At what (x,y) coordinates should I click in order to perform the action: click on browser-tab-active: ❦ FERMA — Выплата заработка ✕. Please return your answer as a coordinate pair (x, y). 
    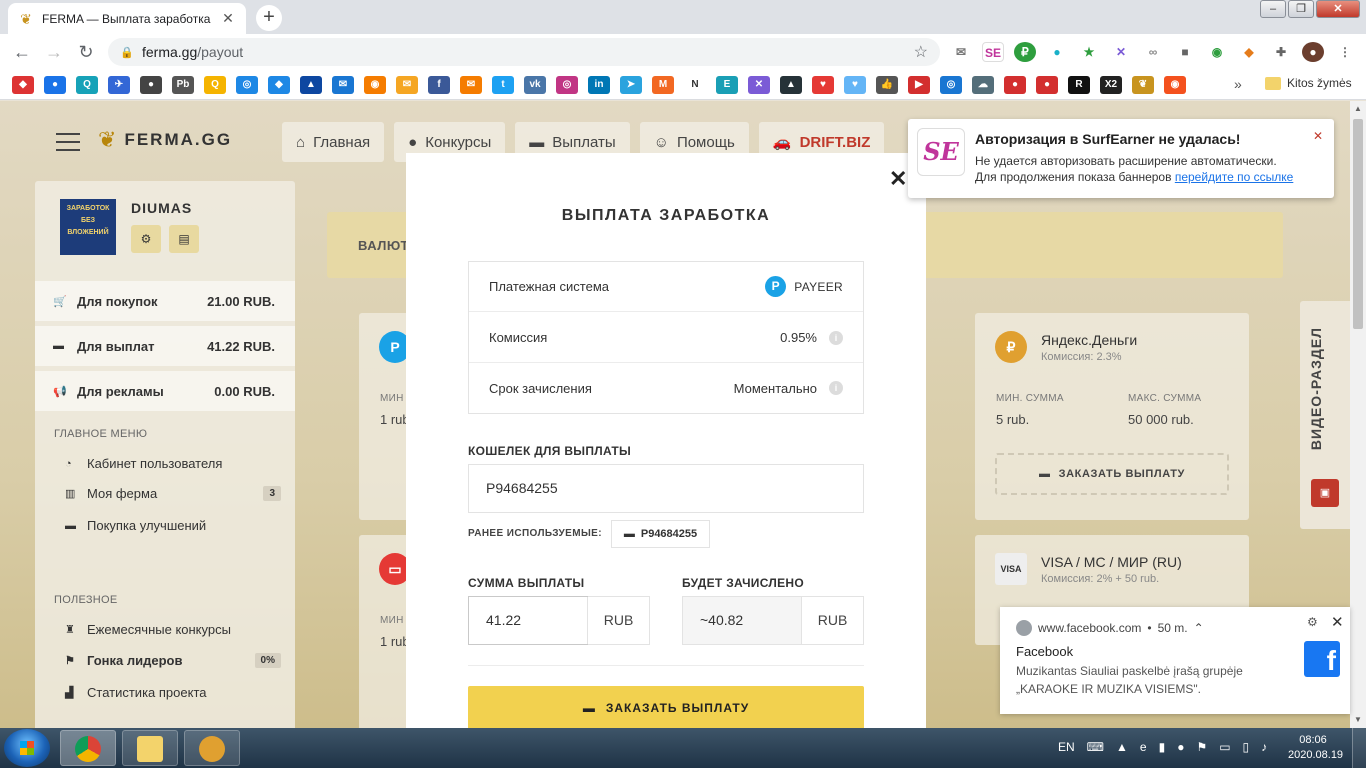
    Looking at the image, I should click on (127, 18).